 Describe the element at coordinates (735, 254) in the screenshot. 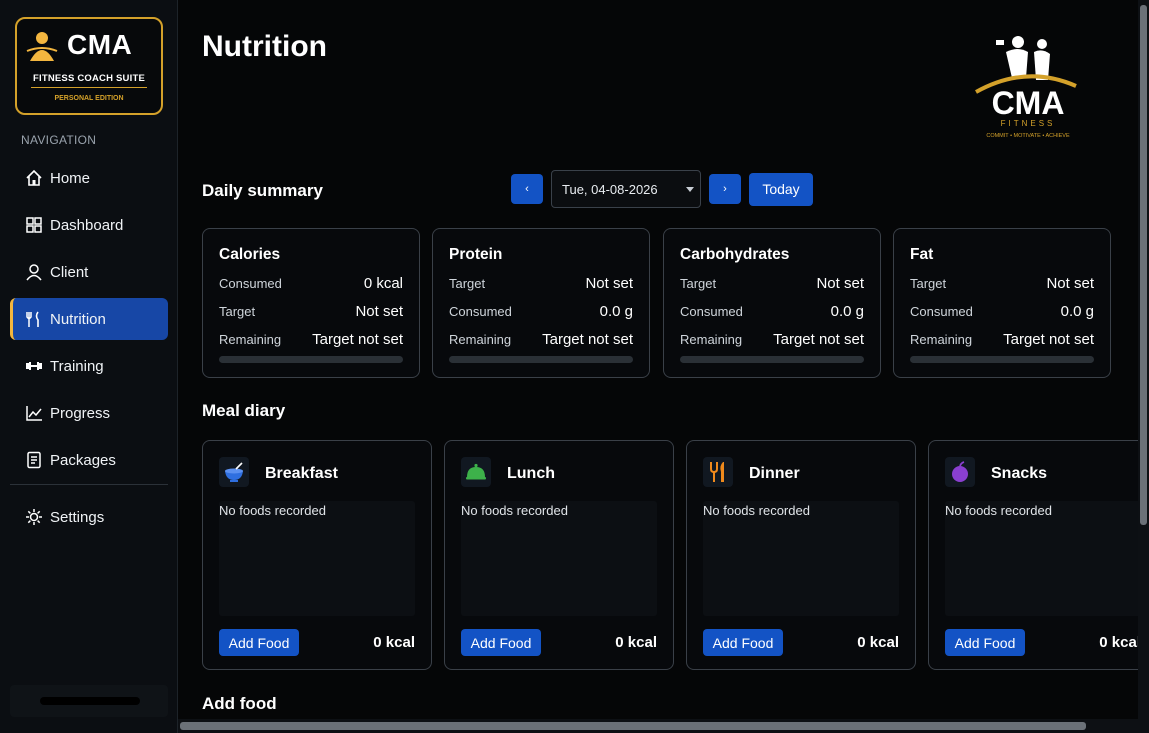

I see `card-title: Carbohydrates` at that location.